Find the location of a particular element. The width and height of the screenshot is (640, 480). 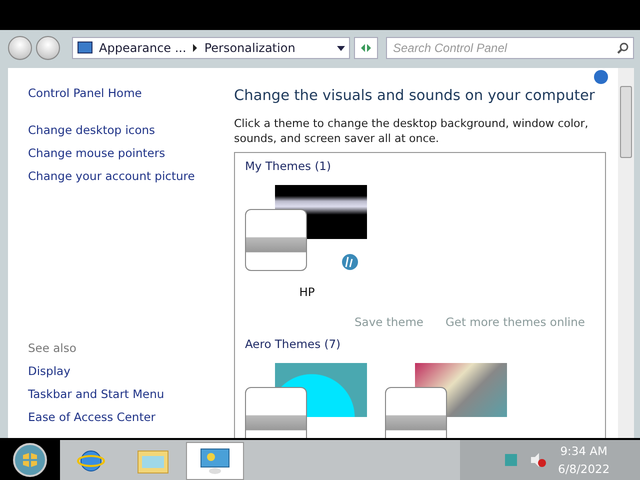

folder-icon is located at coordinates (153, 461).